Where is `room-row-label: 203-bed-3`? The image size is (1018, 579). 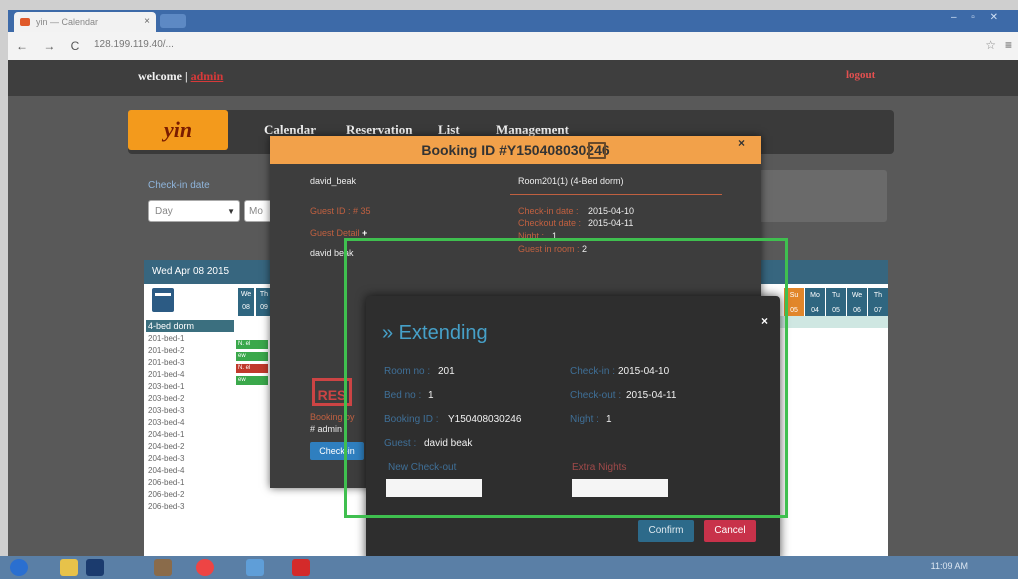
room-row-label: 203-bed-3 is located at coordinates (166, 410).